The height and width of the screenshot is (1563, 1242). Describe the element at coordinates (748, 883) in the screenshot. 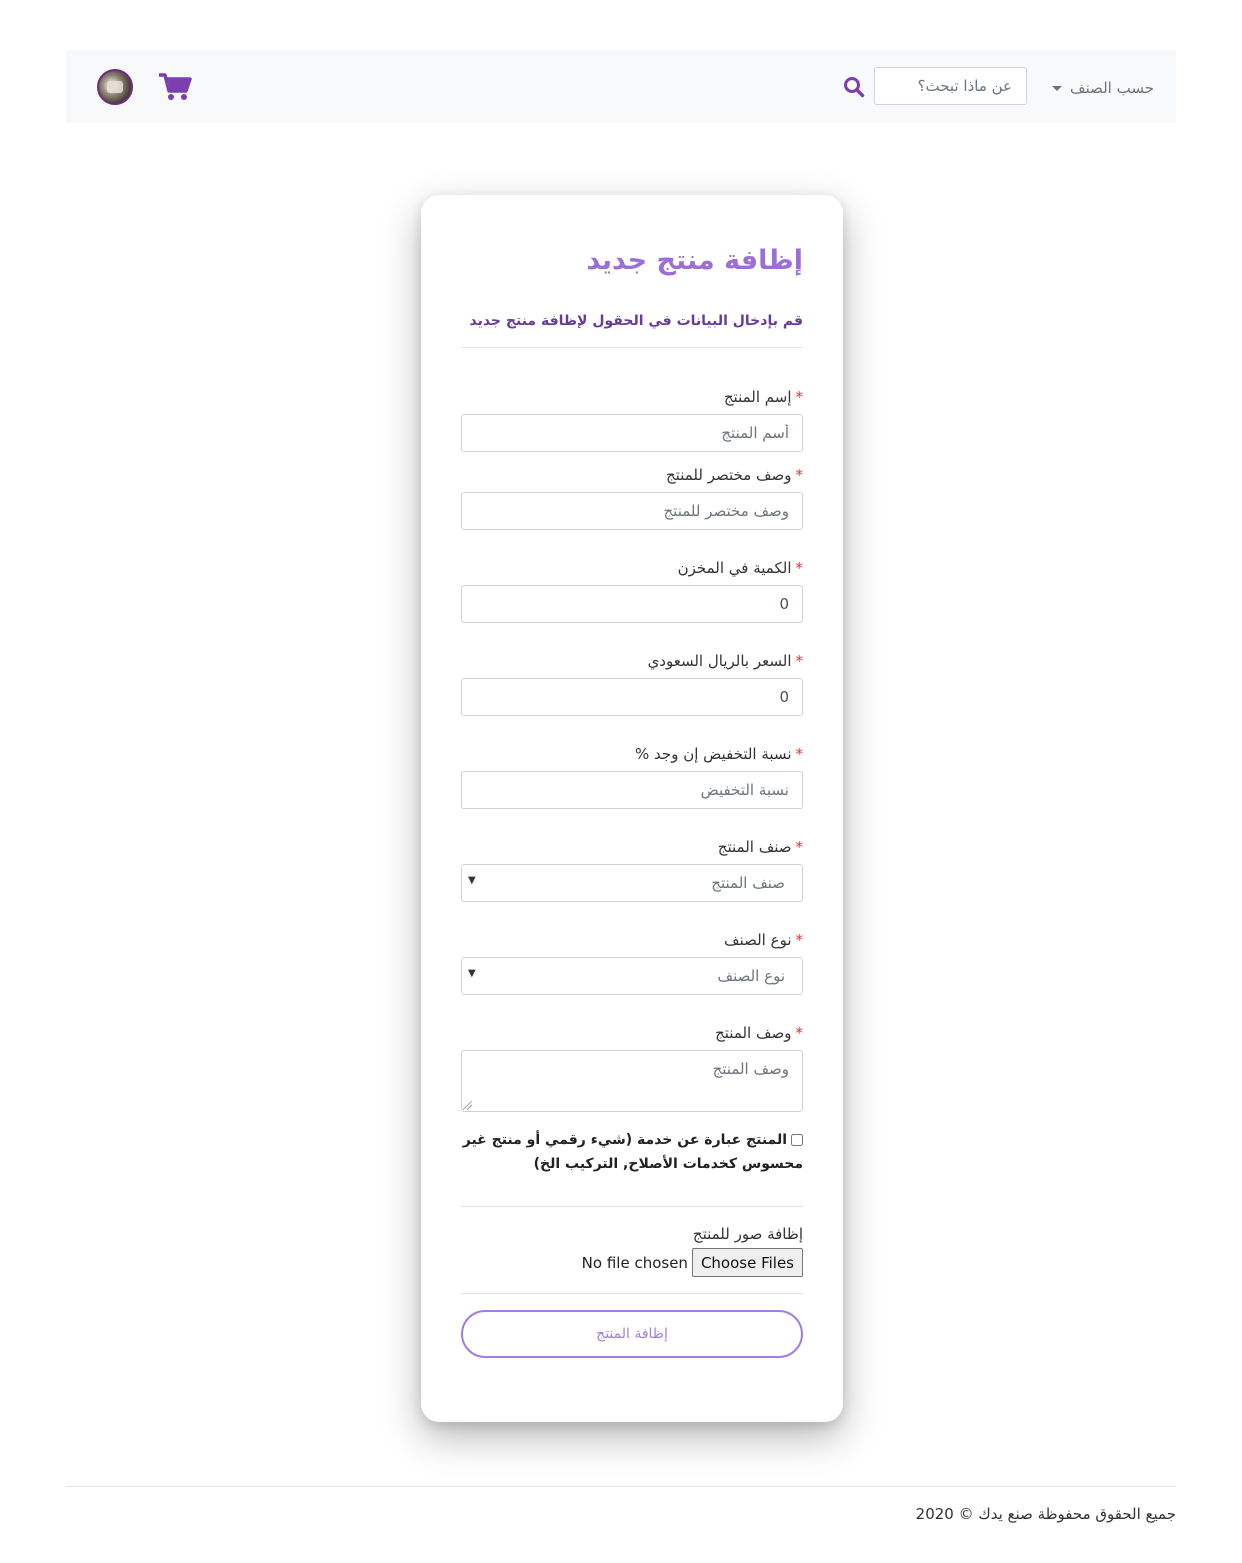

I see `category-select-value: صنف المنتج` at that location.